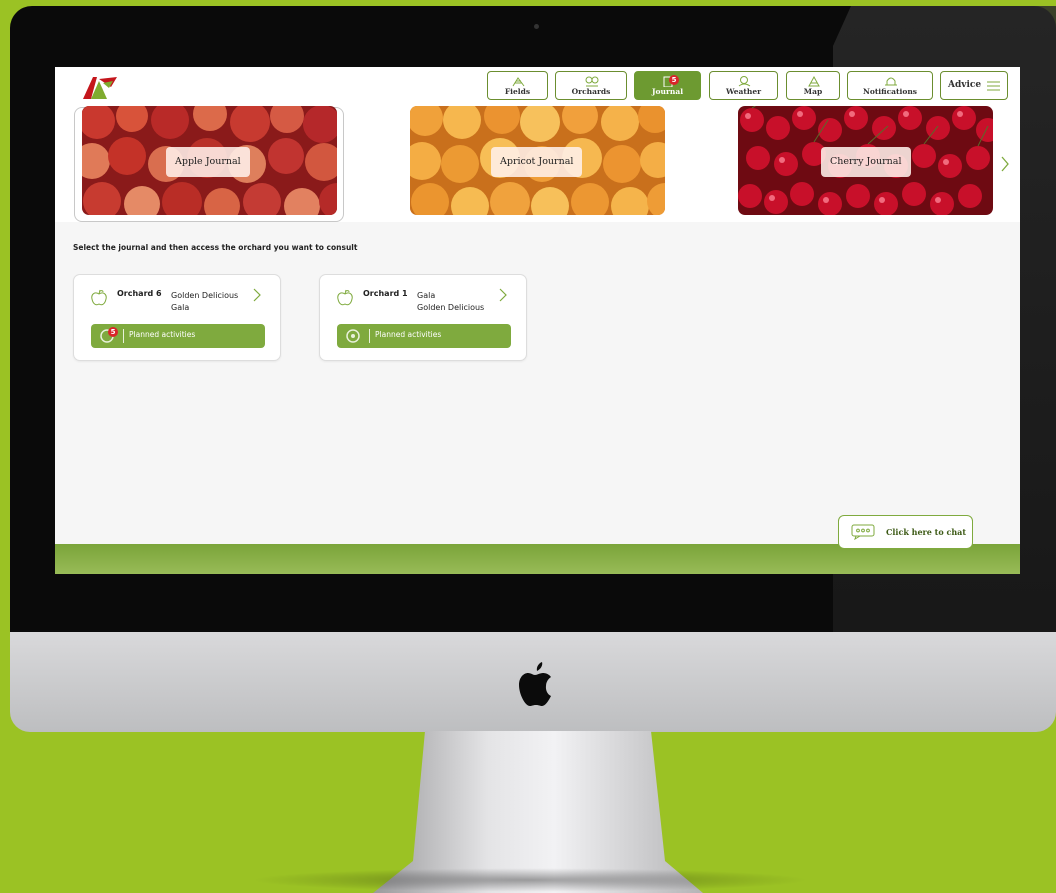 Image resolution: width=1056 pixels, height=893 pixels. I want to click on activities-badge: 5, so click(113, 332).